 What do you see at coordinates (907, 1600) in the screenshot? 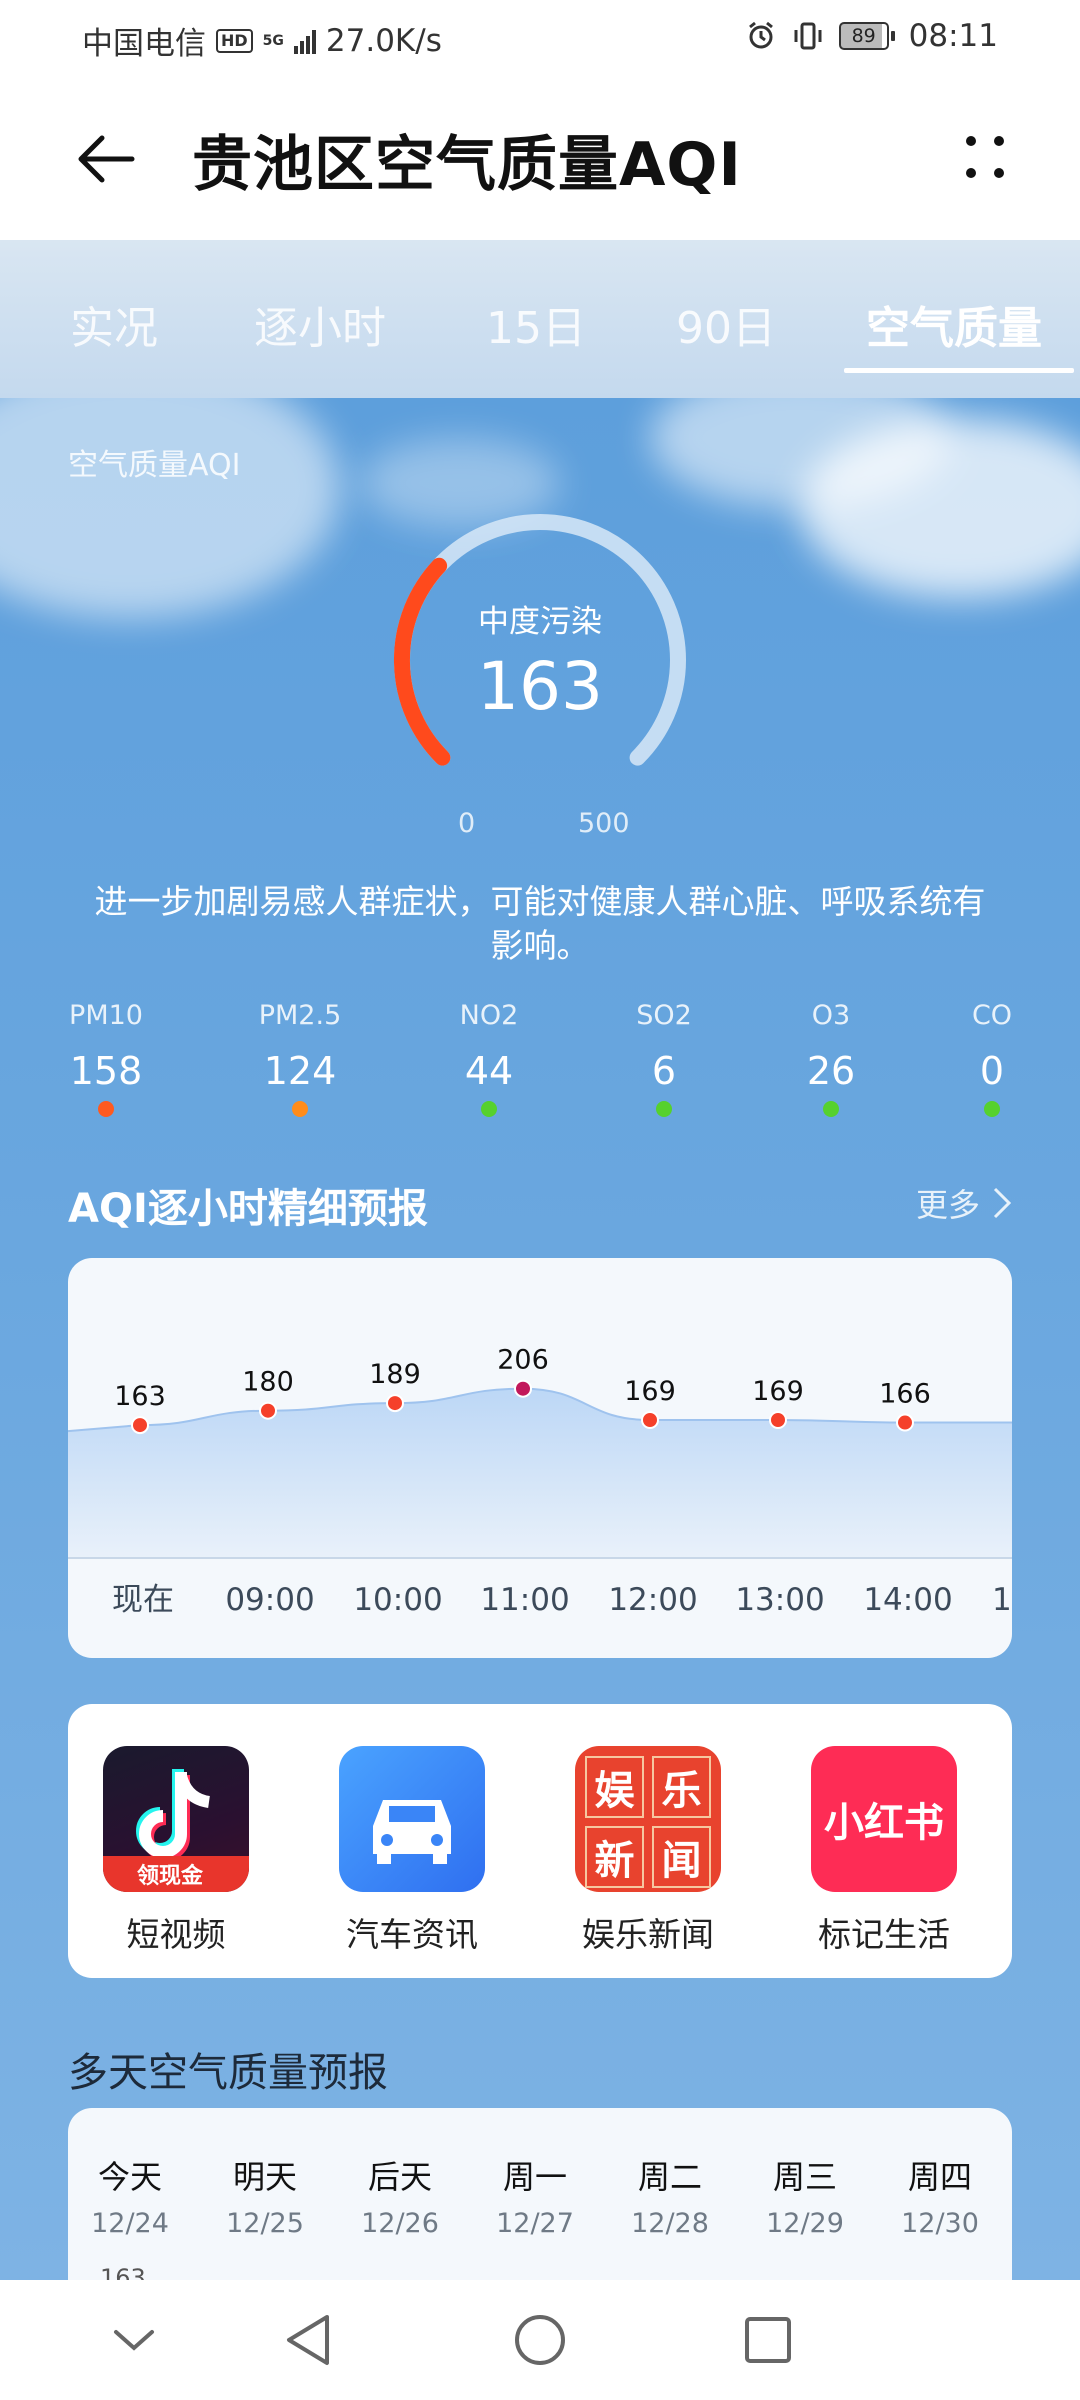
I see `chart-x-tick-label: 14:00` at bounding box center [907, 1600].